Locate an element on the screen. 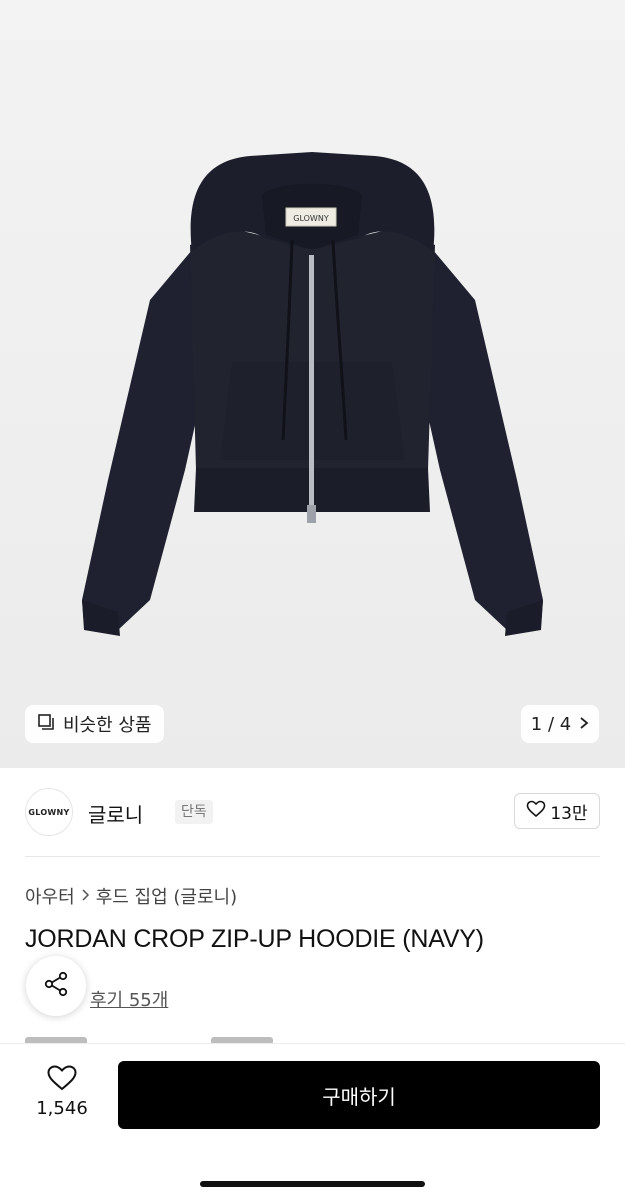 This screenshot has height=1200, width=625. similar-products-button: 비슷한 상품 is located at coordinates (94, 724).